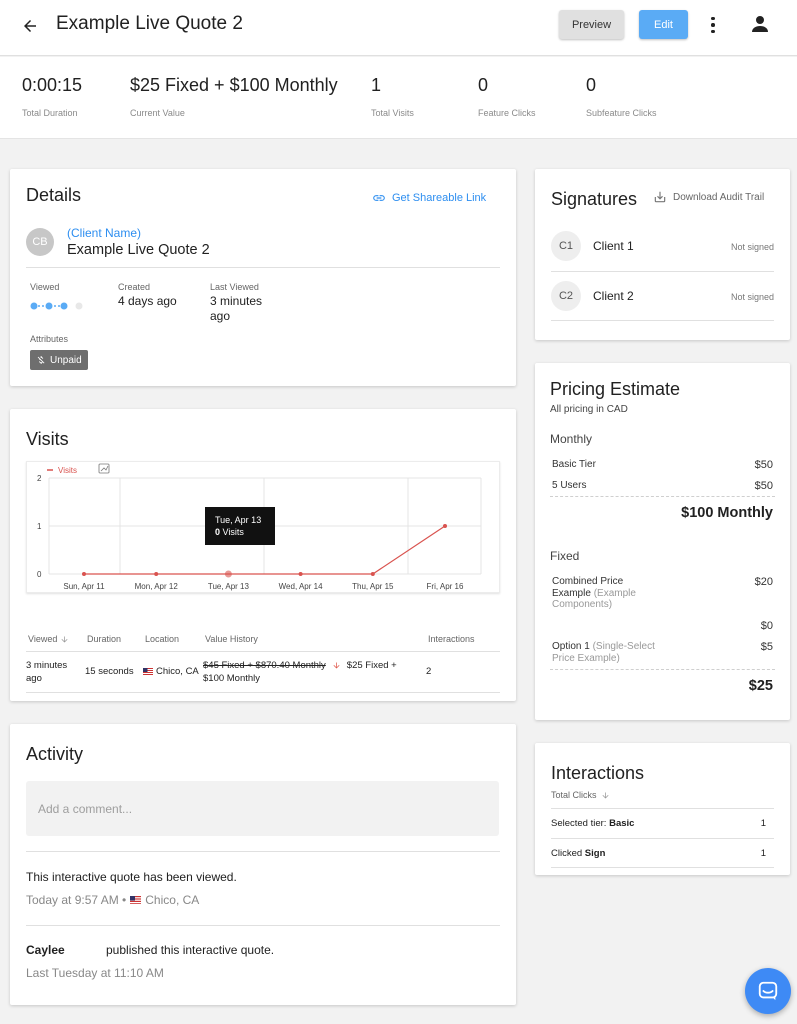 This screenshot has width=797, height=1024. Describe the element at coordinates (371, 665) in the screenshot. I see `new-value: $25 Fixed +` at that location.